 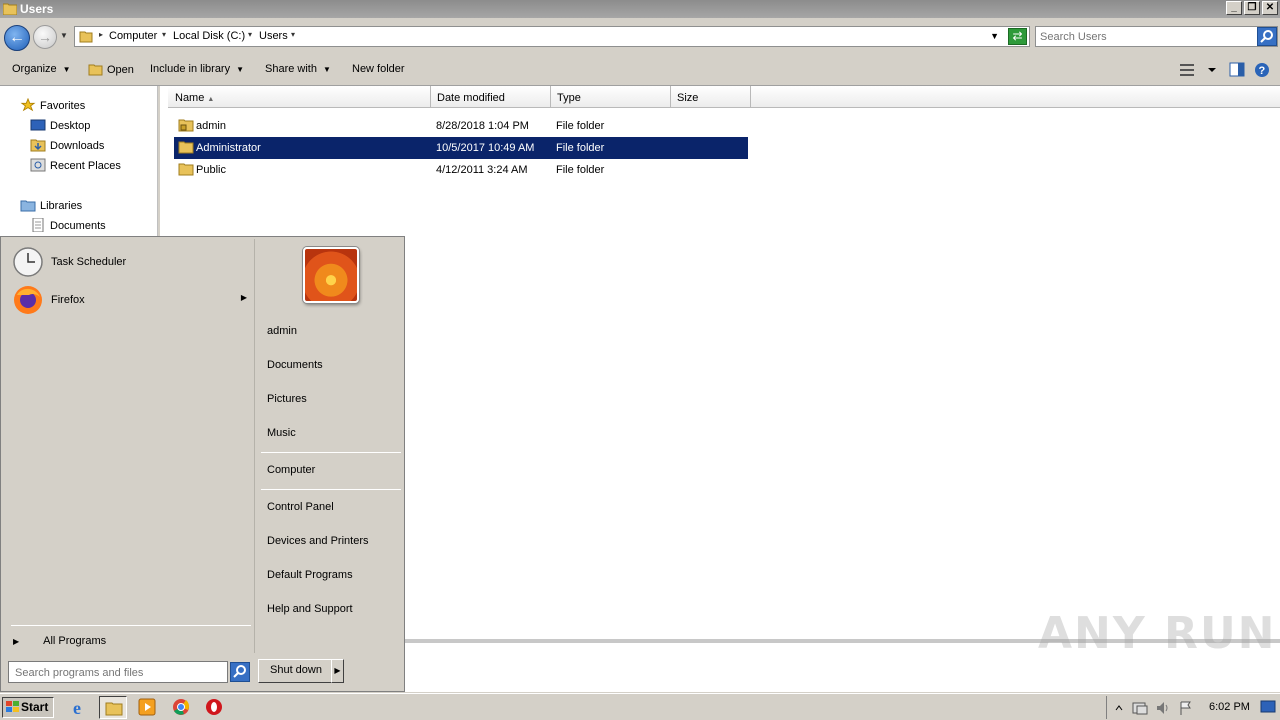 I want to click on taskbar: Start e 6:02 PM, so click(x=640, y=706).